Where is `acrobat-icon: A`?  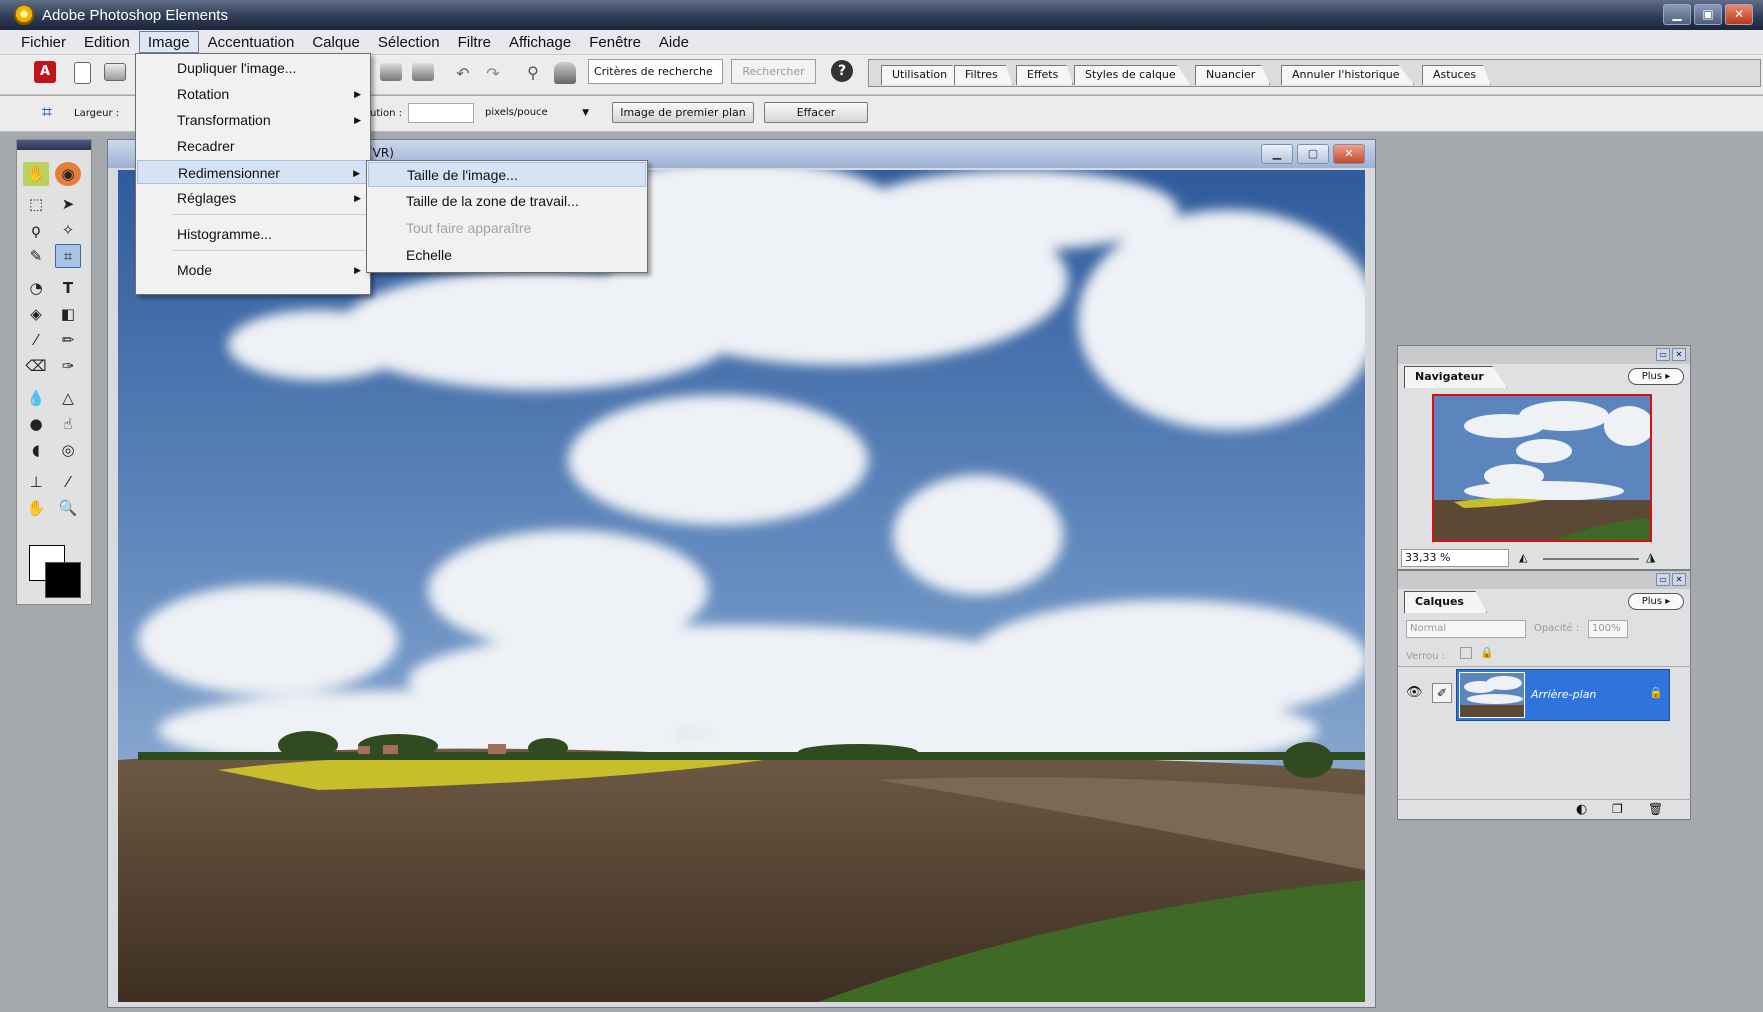 acrobat-icon: A is located at coordinates (45, 72).